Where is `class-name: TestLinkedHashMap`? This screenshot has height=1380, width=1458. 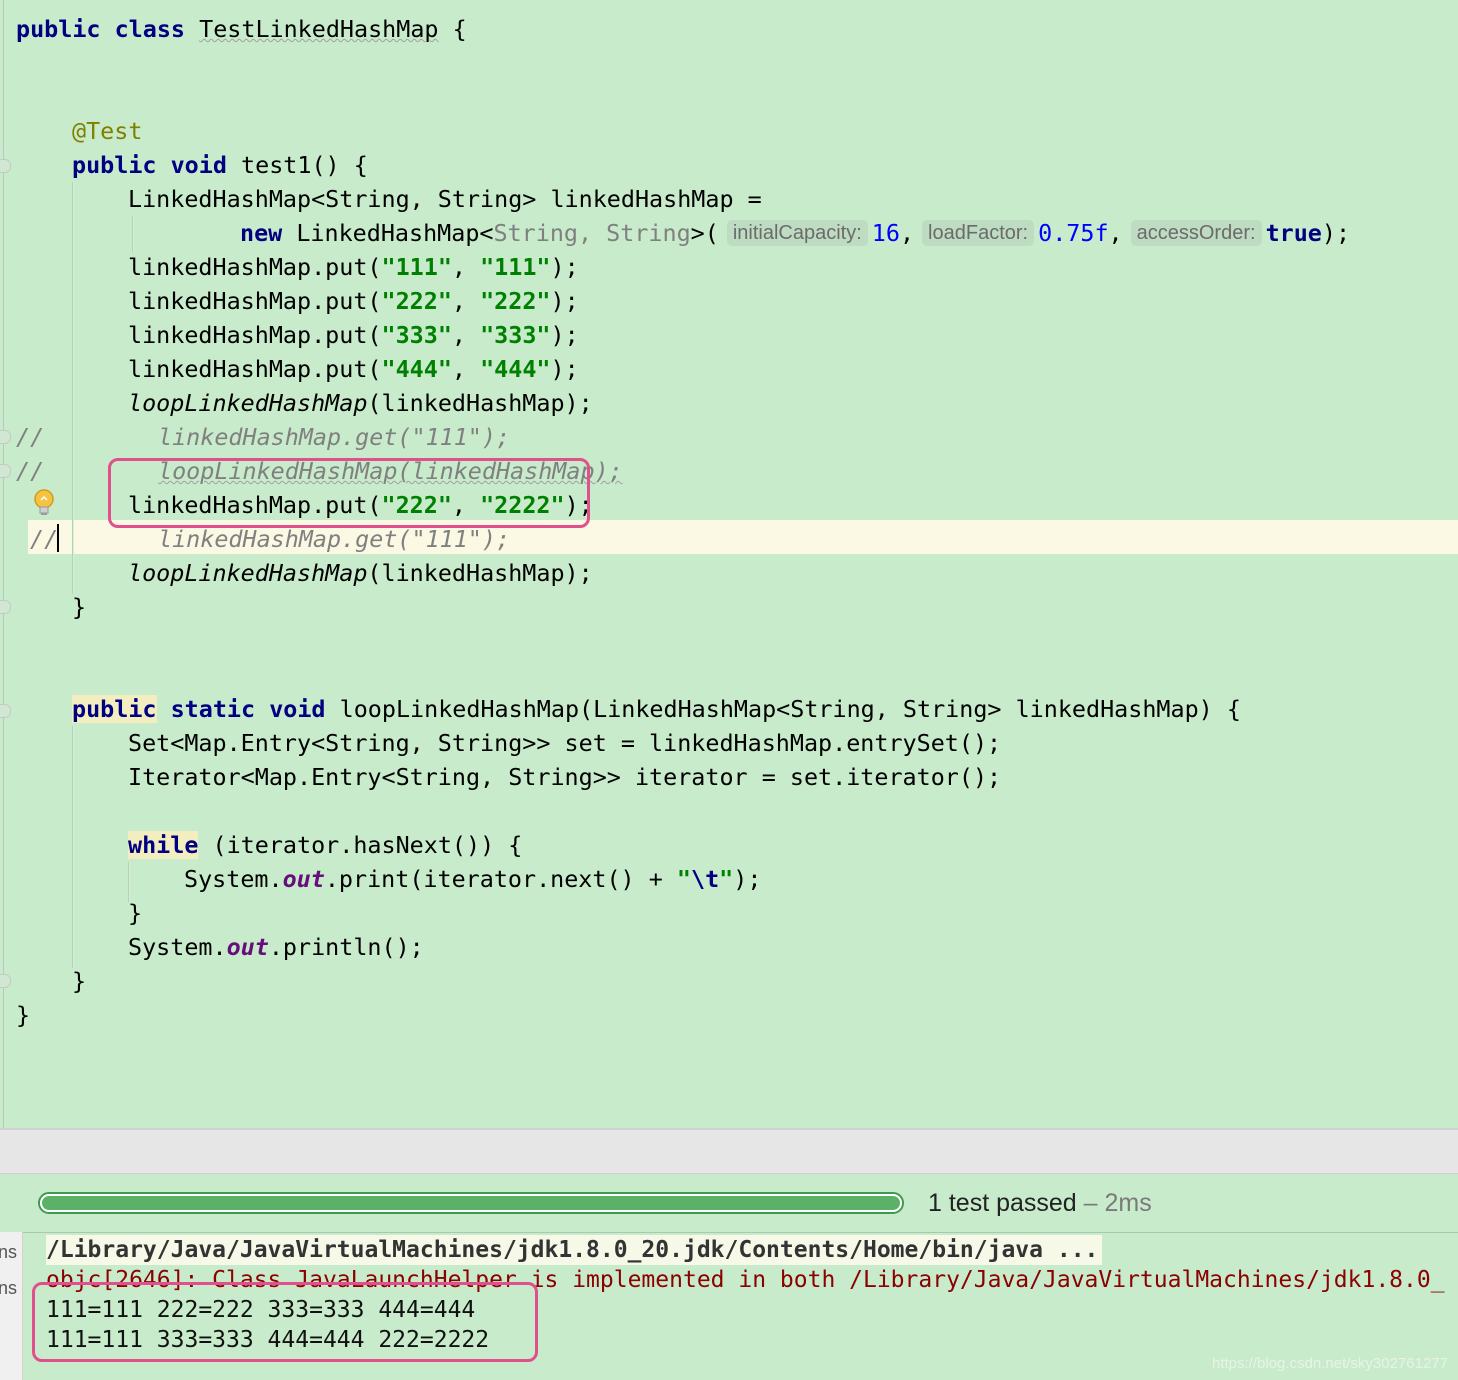 class-name: TestLinkedHashMap is located at coordinates (319, 29).